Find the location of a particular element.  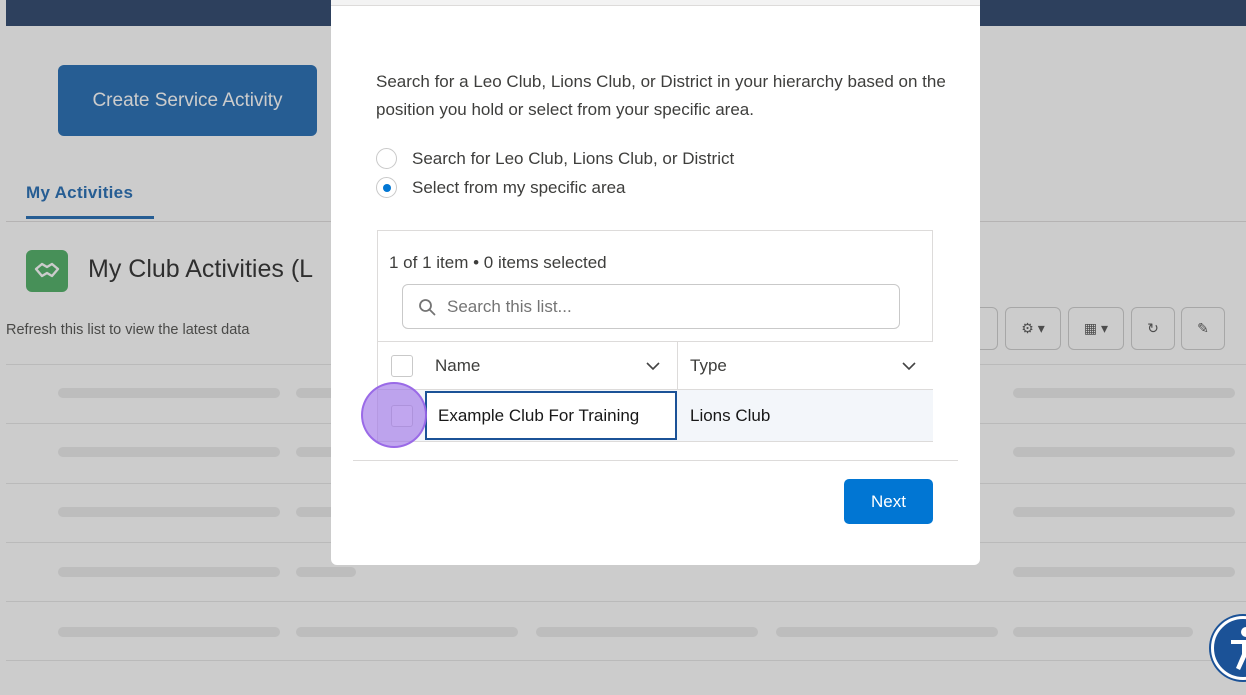

radio-button-selected is located at coordinates (386, 187).